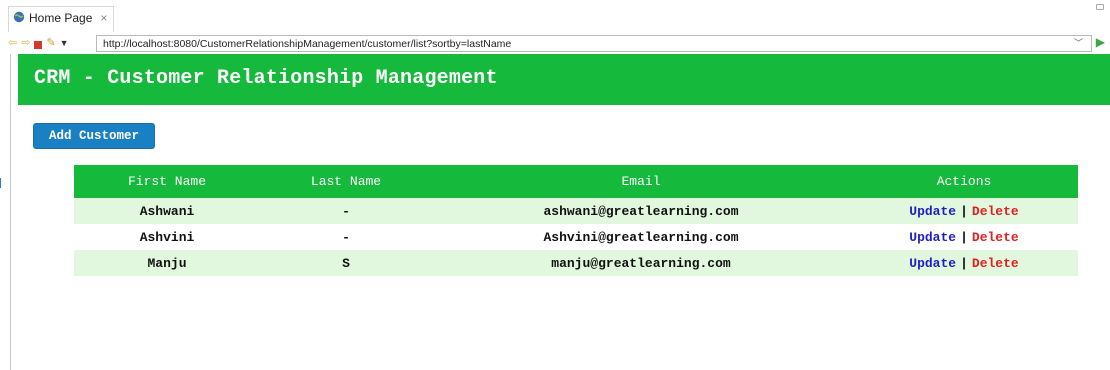 This screenshot has width=1110, height=370. Describe the element at coordinates (1100, 42) in the screenshot. I see `go-icon: ▶` at that location.